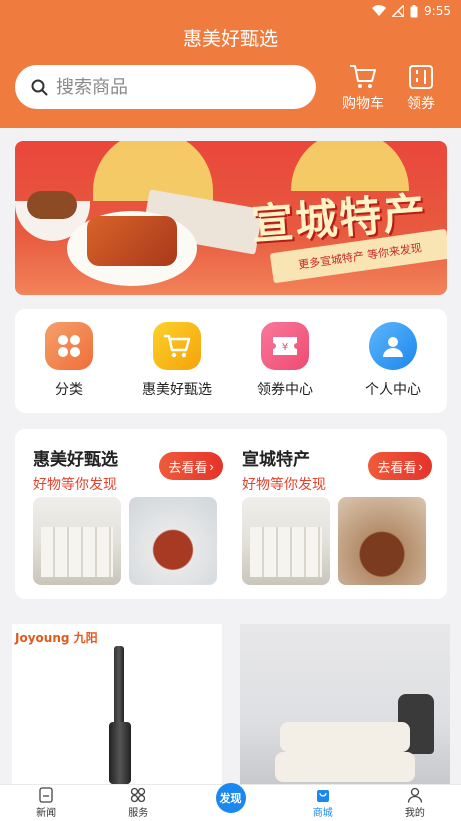  What do you see at coordinates (276, 460) in the screenshot?
I see `promo-title: 宣城特产` at bounding box center [276, 460].